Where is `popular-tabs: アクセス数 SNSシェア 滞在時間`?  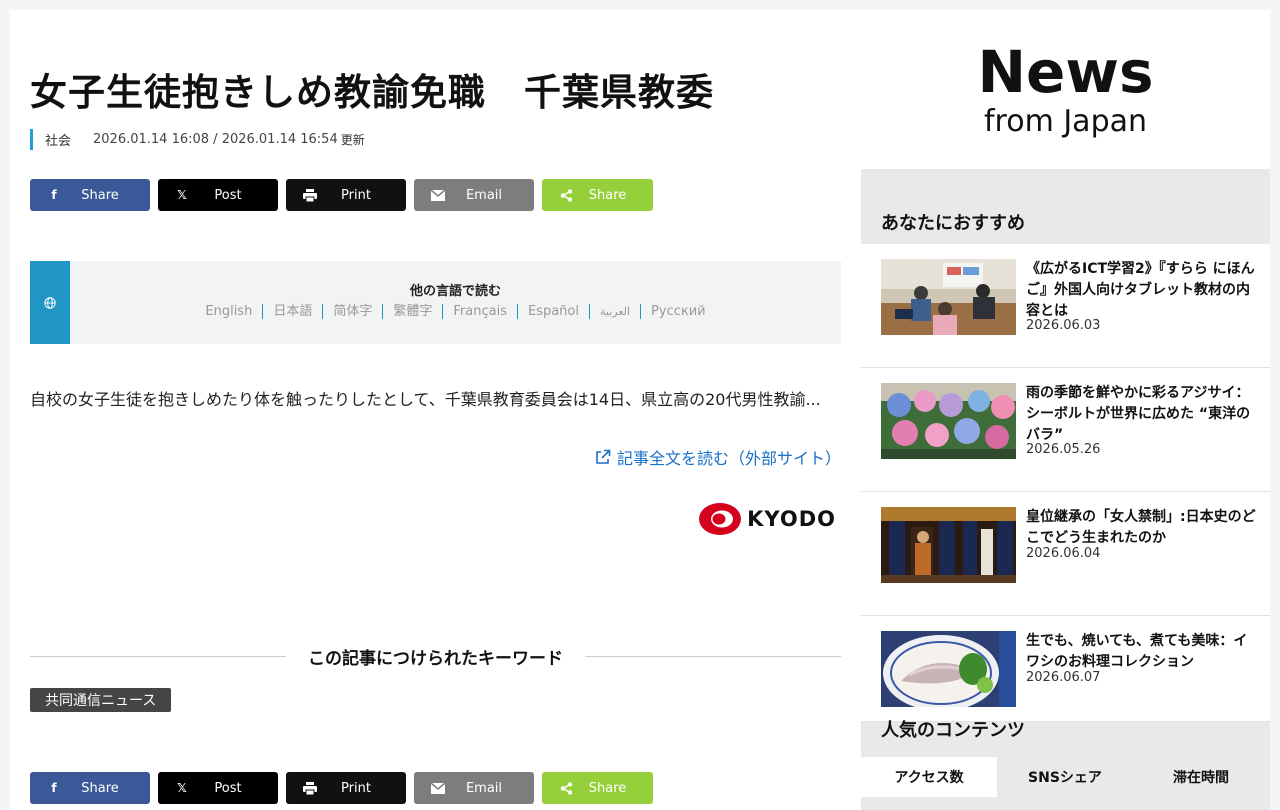
popular-tabs: アクセス数 SNSシェア 滞在時間 is located at coordinates (1065, 777).